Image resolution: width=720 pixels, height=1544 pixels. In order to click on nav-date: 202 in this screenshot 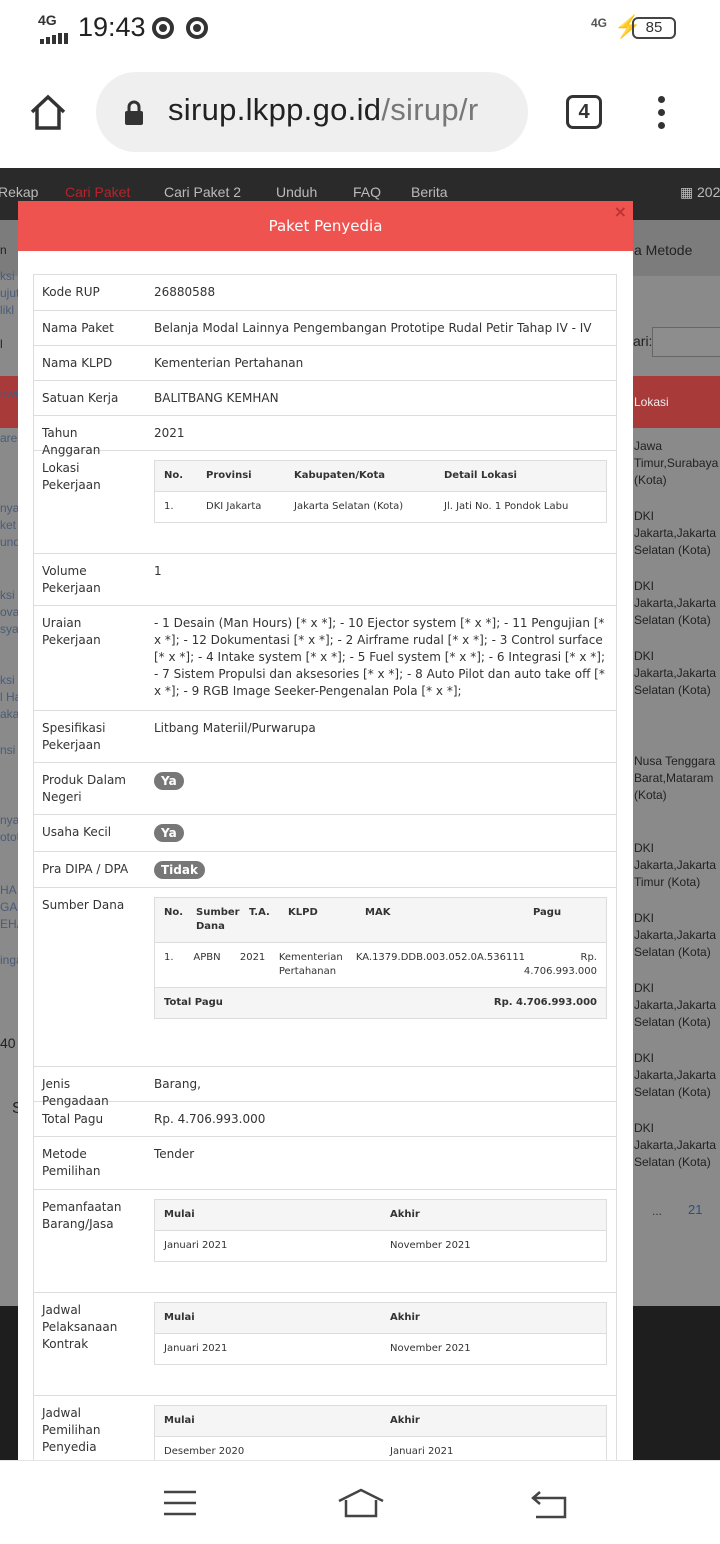, I will do `click(708, 192)`.